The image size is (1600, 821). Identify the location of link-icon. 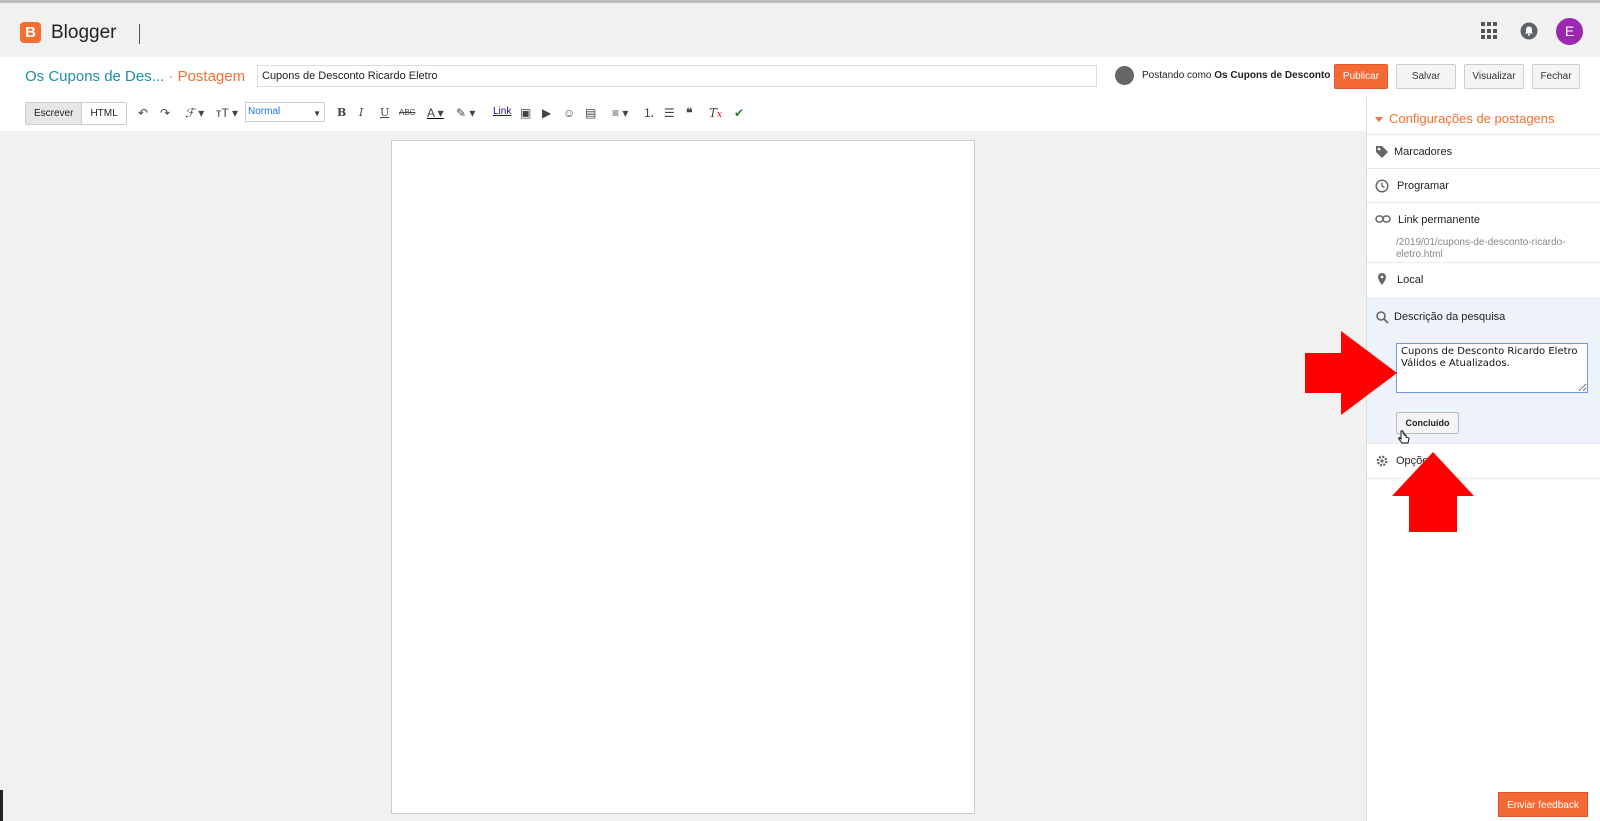
(1383, 219).